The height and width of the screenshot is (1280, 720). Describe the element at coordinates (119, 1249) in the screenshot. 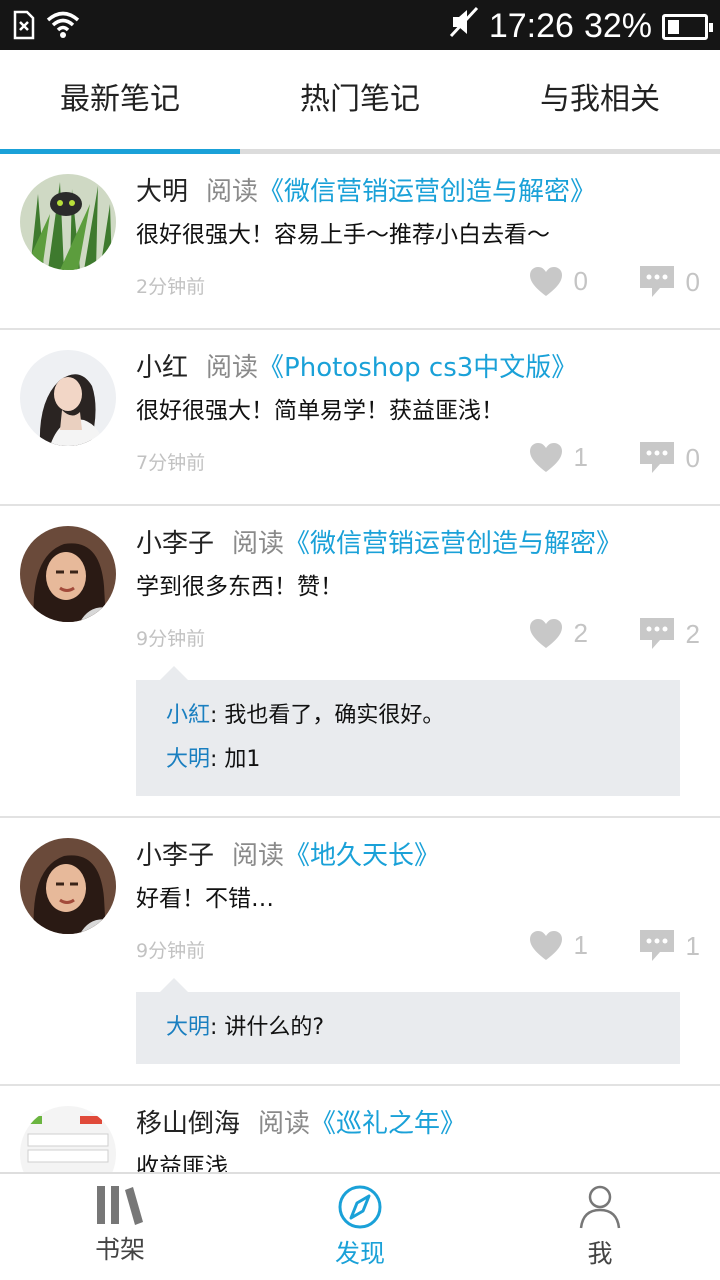

I see `nav-label: 书架` at that location.